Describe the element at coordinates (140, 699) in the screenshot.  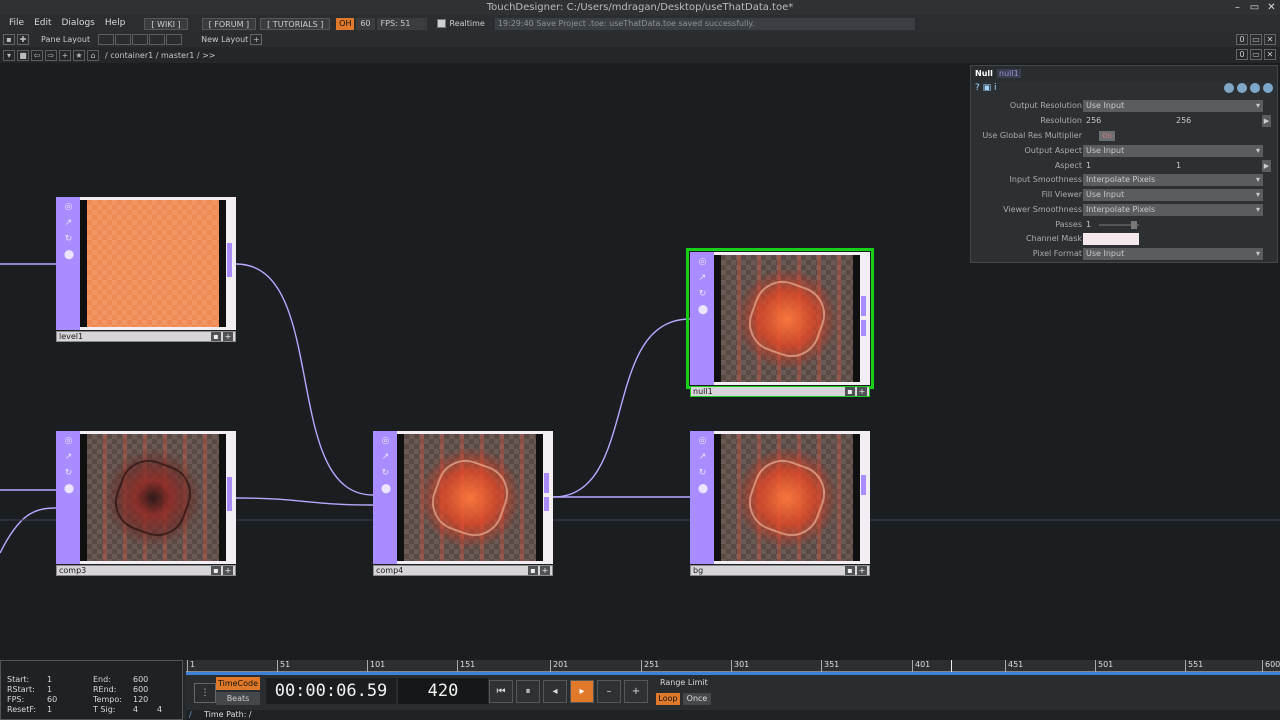
I see `tempo-field: 120` at that location.